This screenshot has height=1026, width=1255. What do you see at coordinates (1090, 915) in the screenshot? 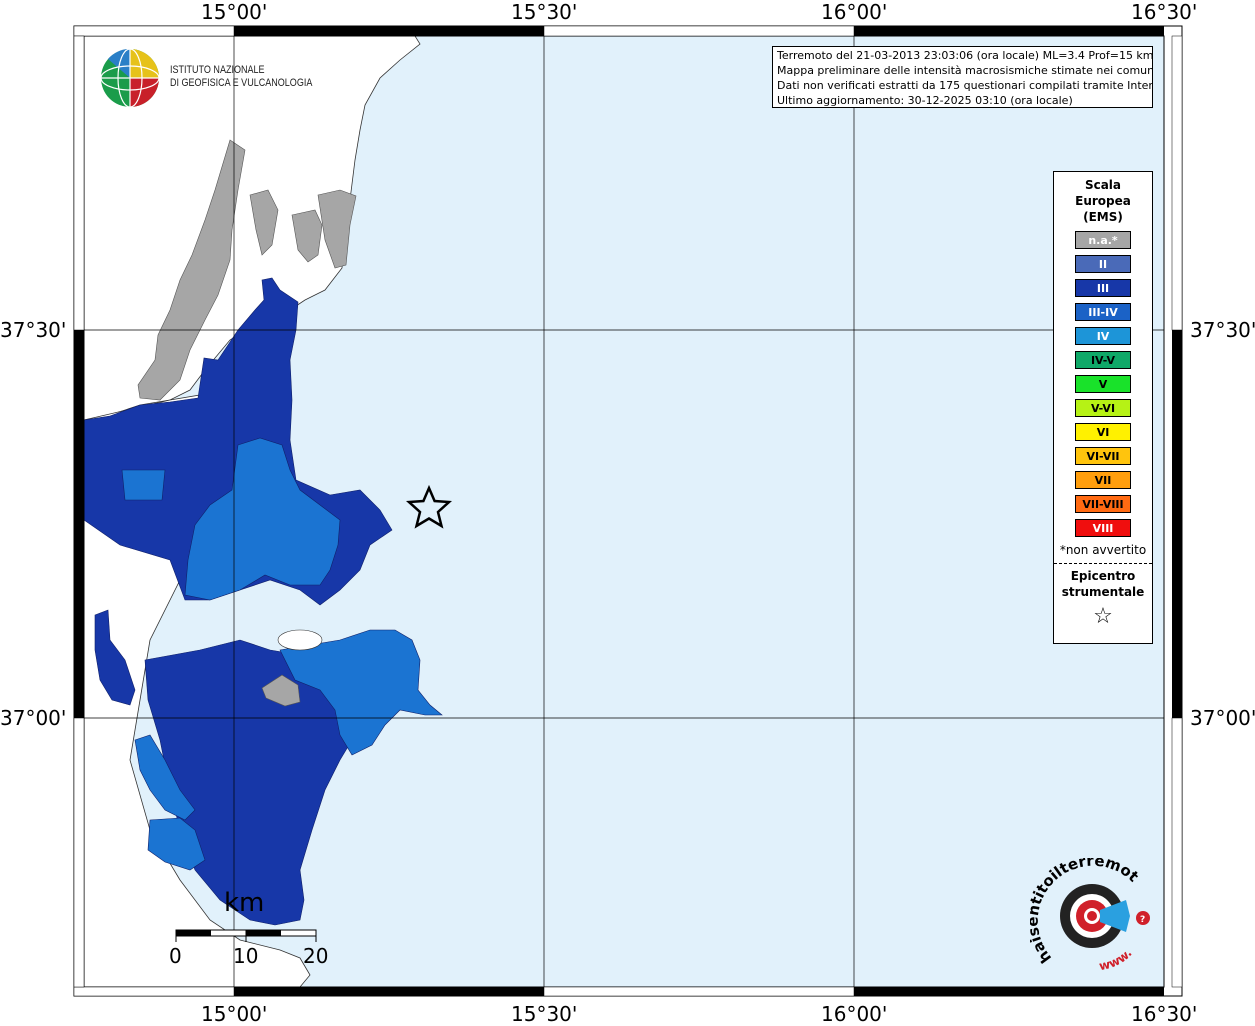
I see `haisentito-logo: ? haisentitoilterremoto.it www.` at bounding box center [1090, 915].